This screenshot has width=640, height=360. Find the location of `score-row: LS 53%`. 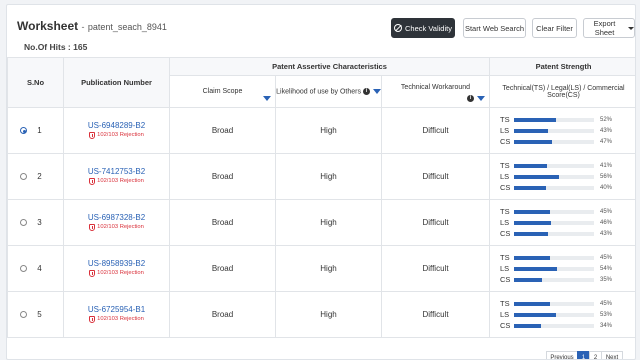

score-row: LS 53% is located at coordinates (567, 314).